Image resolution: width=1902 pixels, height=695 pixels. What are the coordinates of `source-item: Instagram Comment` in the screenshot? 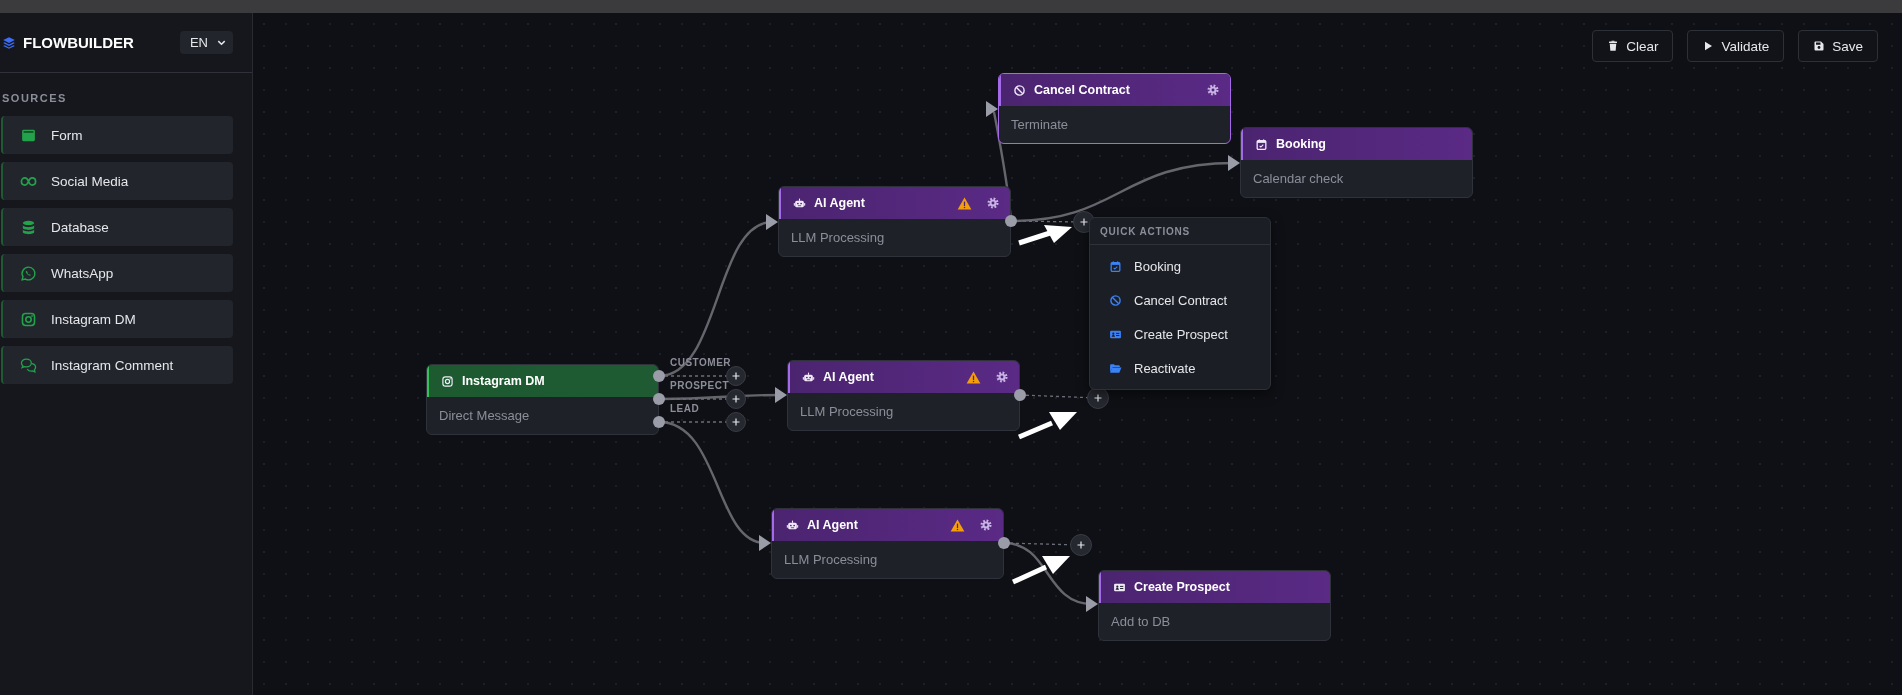 It's located at (117, 365).